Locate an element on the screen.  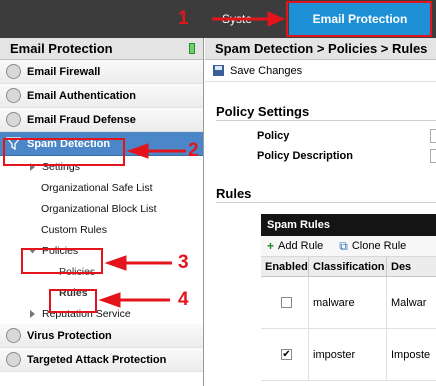
sidebar-sub-safe-list: Organizational Safe List is located at coordinates (101, 187).